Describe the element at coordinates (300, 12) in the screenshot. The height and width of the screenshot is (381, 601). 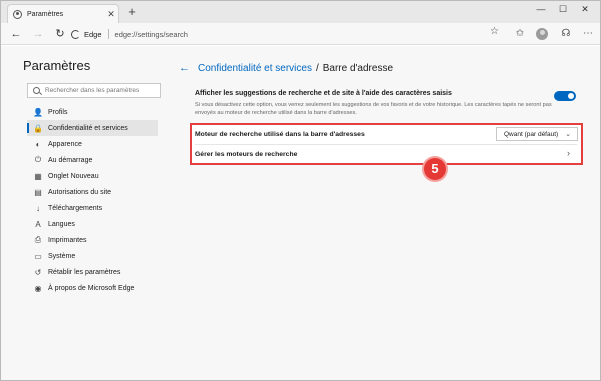
I see `title-bar: Paramètres ✕ + — ☐ ✕` at that location.